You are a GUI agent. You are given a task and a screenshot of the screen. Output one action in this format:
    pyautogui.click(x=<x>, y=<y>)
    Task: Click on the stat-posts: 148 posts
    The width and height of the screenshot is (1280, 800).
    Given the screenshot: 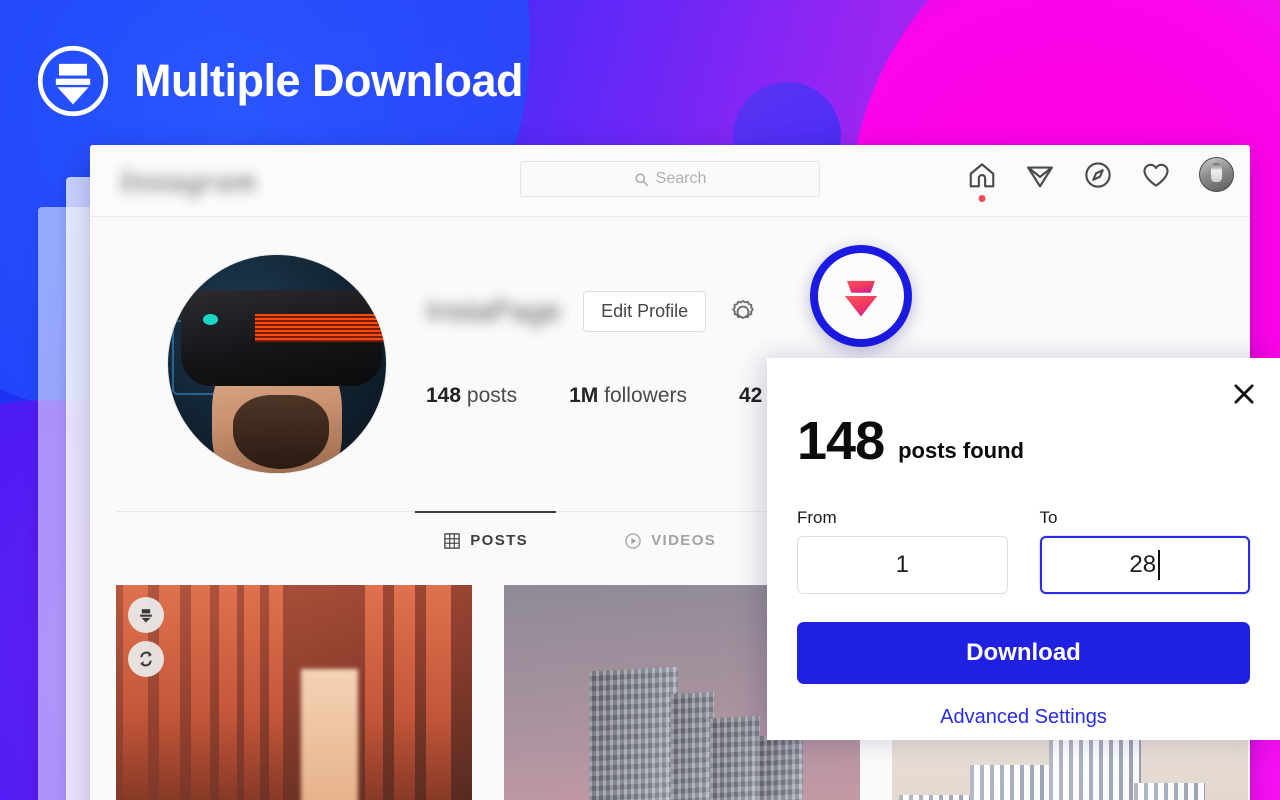 What is the action you would take?
    pyautogui.click(x=471, y=396)
    